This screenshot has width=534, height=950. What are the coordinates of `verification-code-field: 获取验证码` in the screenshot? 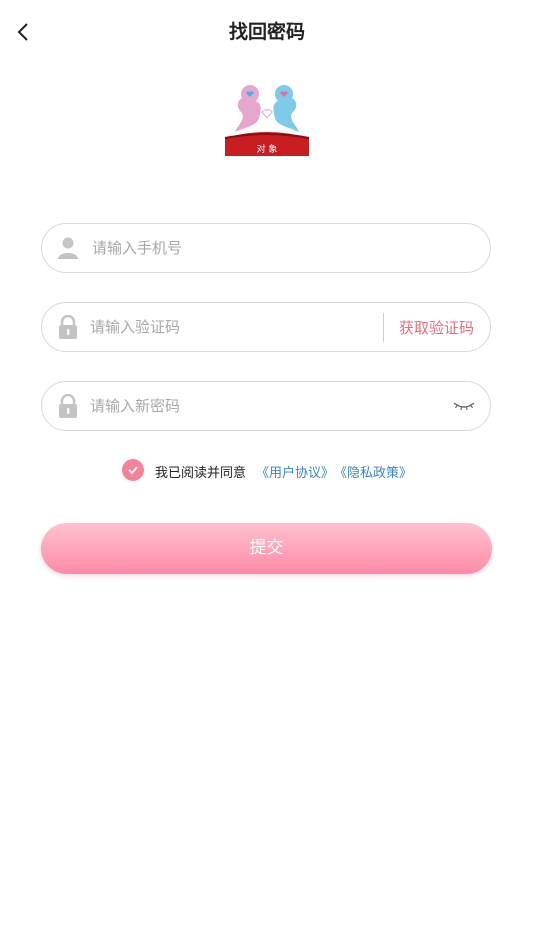 It's located at (266, 327).